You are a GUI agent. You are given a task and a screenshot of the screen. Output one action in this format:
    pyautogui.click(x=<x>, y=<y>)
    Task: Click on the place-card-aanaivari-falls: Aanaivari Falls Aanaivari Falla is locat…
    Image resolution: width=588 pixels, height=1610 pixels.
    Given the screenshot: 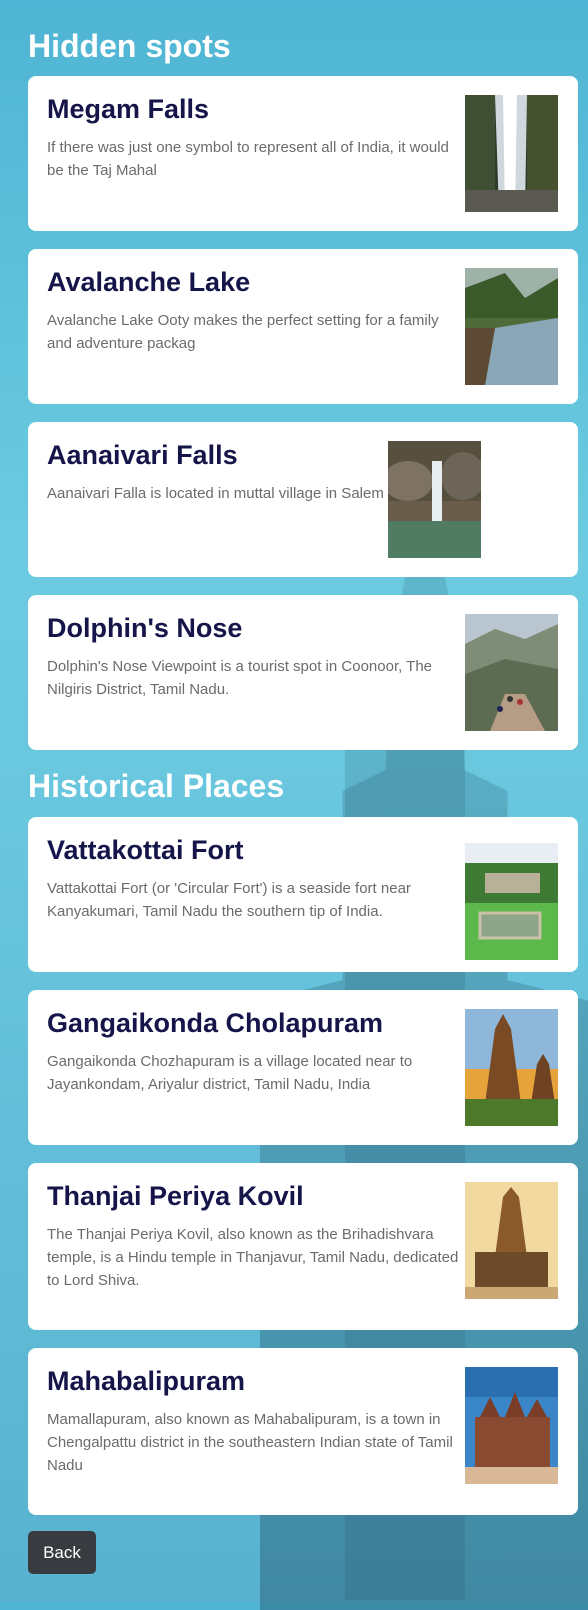 What is the action you would take?
    pyautogui.click(x=303, y=499)
    